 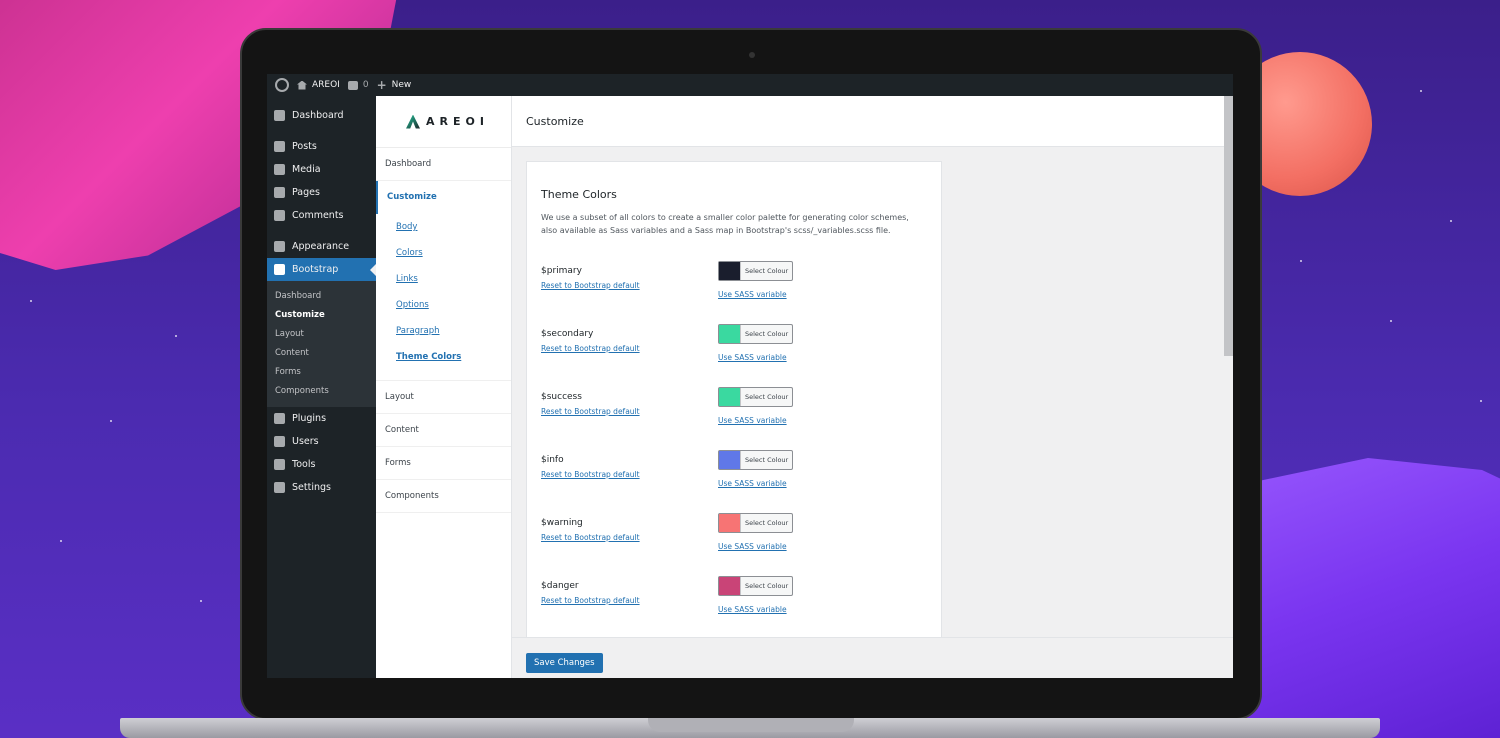 I want to click on paintbrush-icon, so click(x=279, y=246).